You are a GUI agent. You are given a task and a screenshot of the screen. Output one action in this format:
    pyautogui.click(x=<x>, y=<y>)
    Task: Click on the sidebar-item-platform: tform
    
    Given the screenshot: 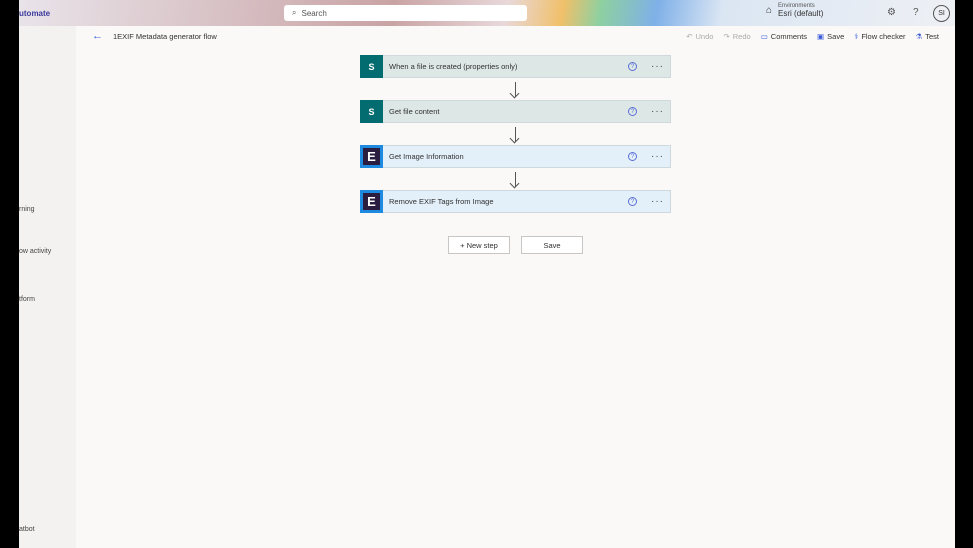 What is the action you would take?
    pyautogui.click(x=27, y=299)
    